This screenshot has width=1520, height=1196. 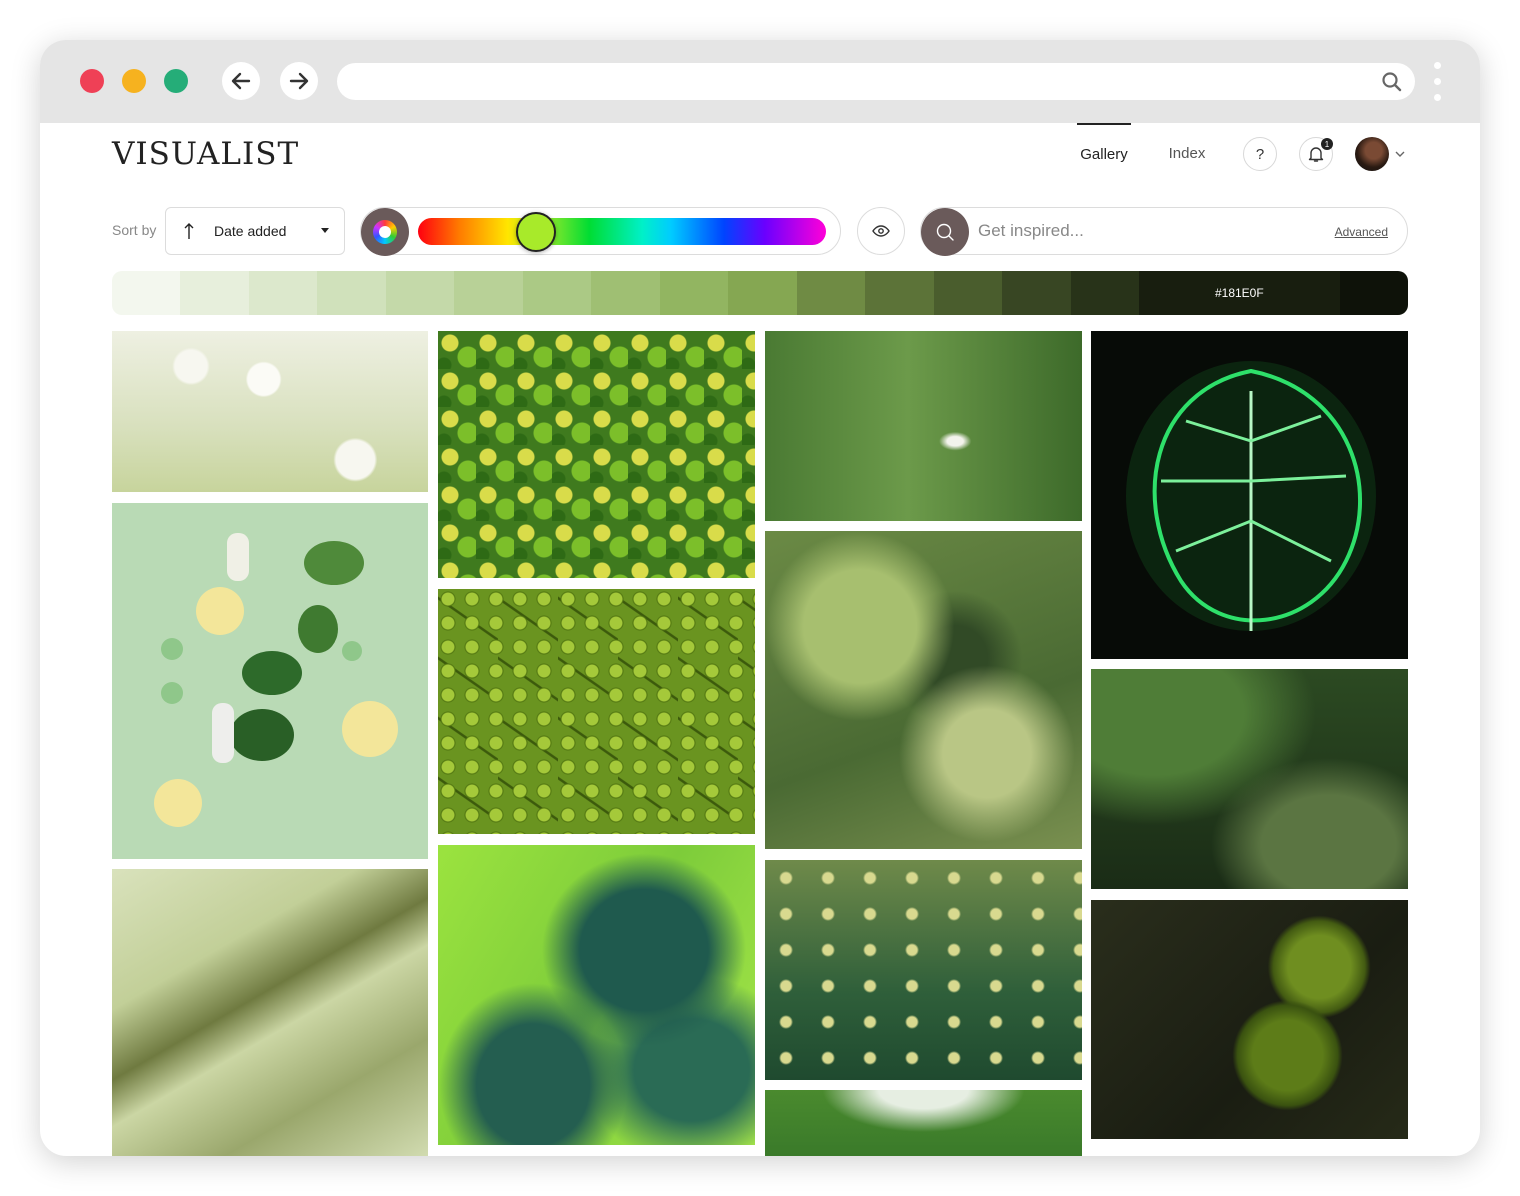 I want to click on caret-down-icon, so click(x=325, y=230).